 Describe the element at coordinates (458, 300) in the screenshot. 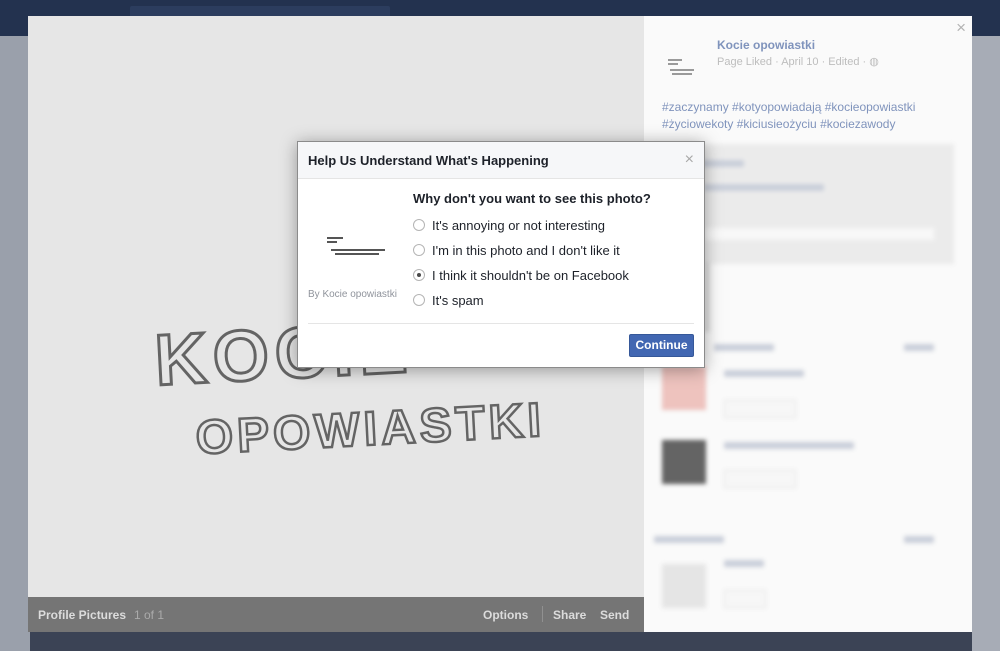

I see `reason-label: It's spam` at that location.